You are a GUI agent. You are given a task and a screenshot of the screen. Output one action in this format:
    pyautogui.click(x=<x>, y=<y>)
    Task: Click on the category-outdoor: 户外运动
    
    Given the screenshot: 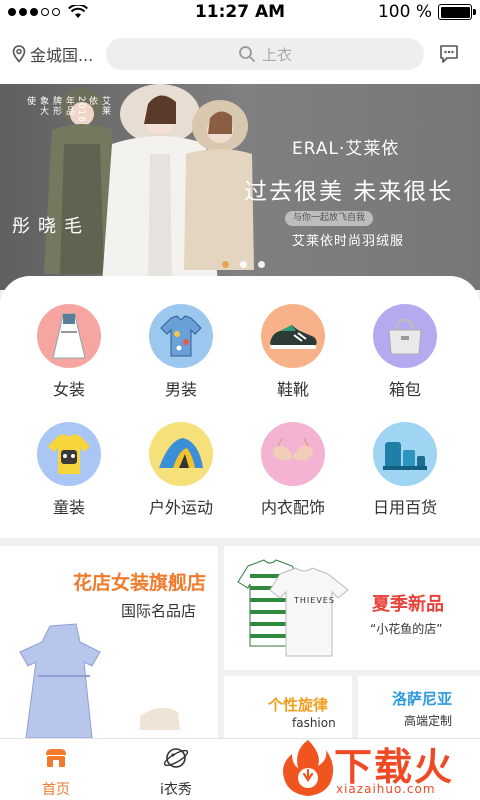 What is the action you would take?
    pyautogui.click(x=181, y=477)
    